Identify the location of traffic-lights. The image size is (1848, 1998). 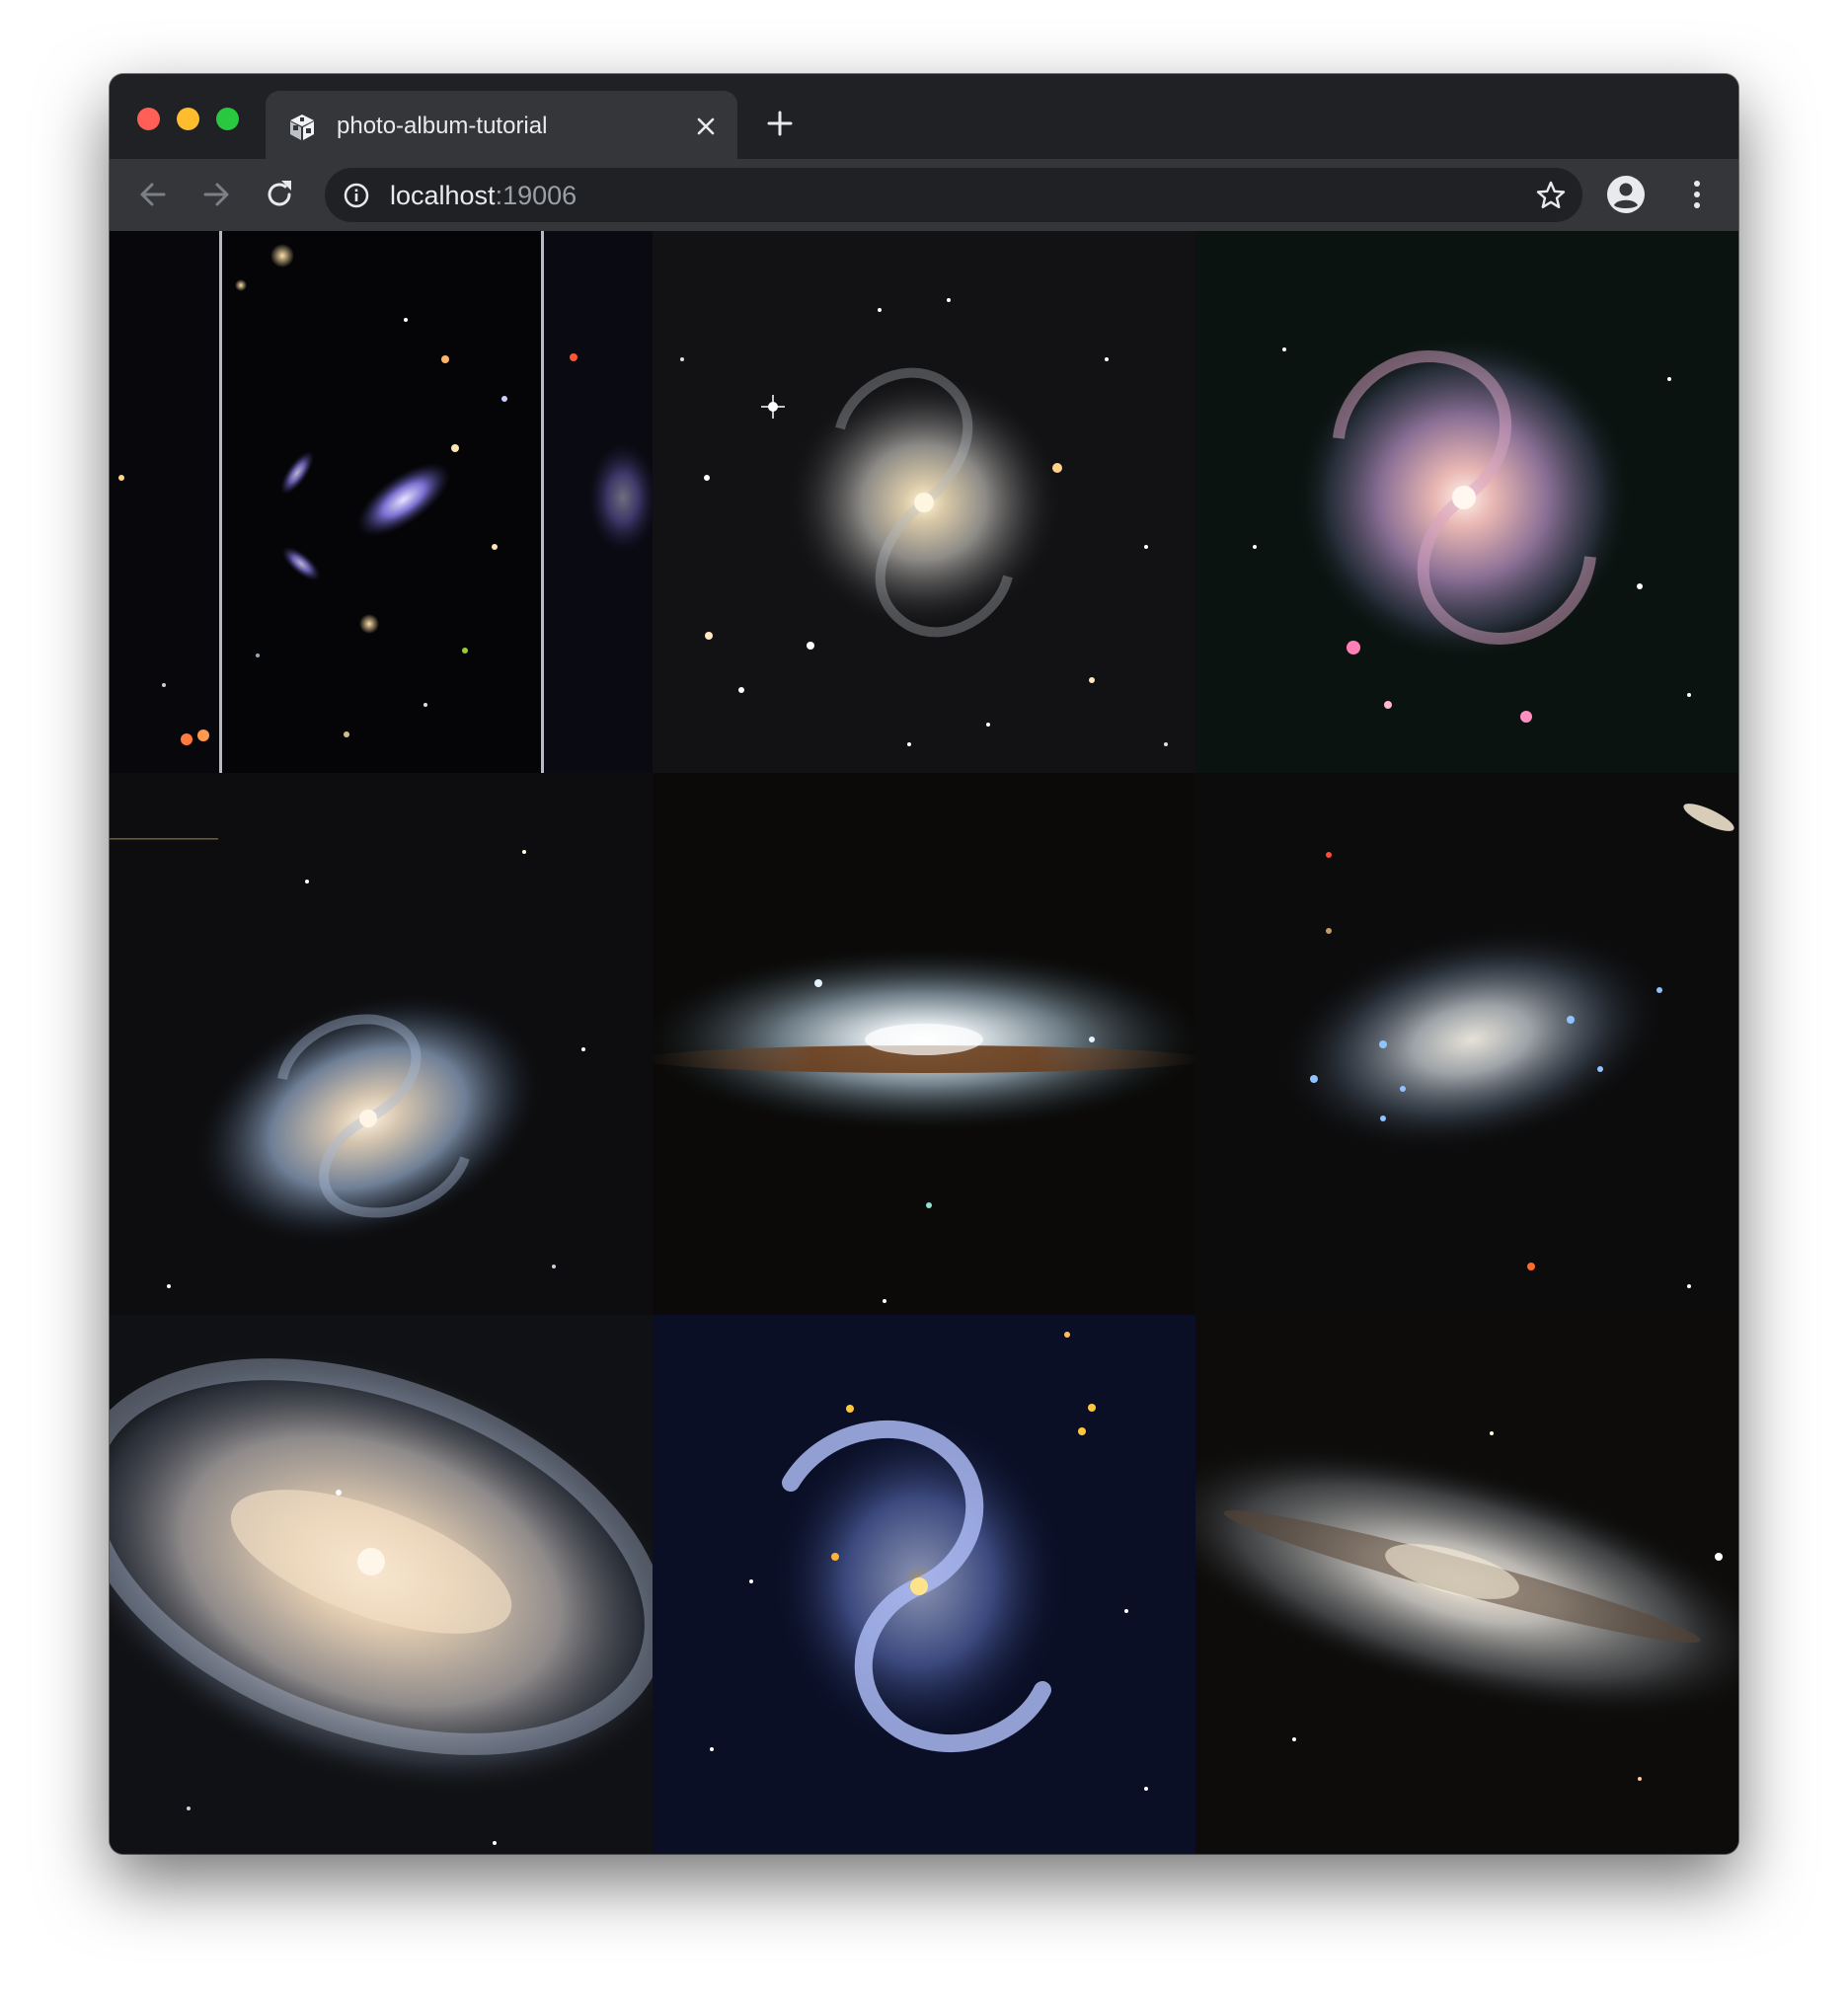
(188, 119).